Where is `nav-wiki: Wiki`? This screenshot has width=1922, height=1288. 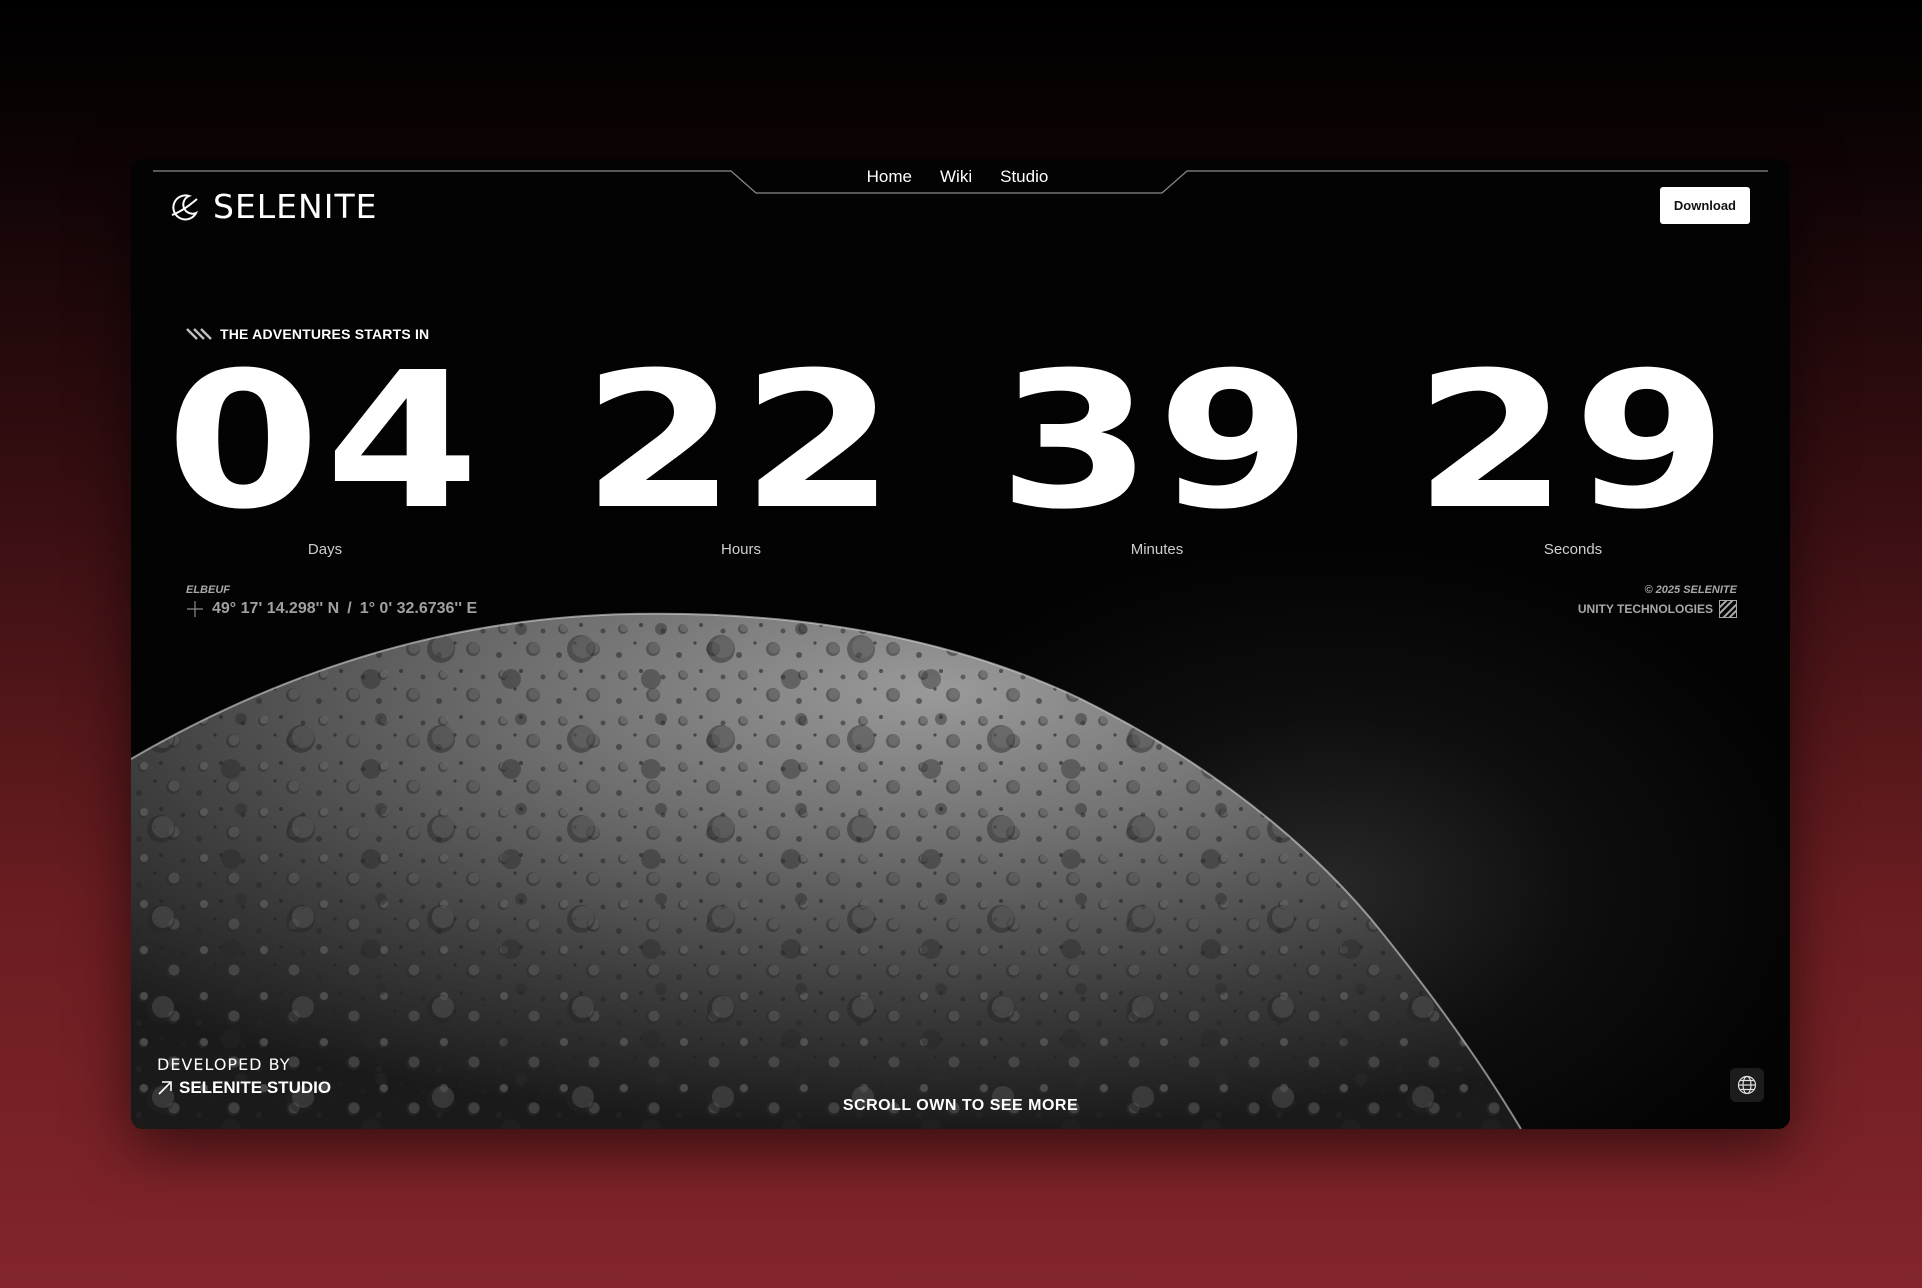
nav-wiki: Wiki is located at coordinates (956, 177).